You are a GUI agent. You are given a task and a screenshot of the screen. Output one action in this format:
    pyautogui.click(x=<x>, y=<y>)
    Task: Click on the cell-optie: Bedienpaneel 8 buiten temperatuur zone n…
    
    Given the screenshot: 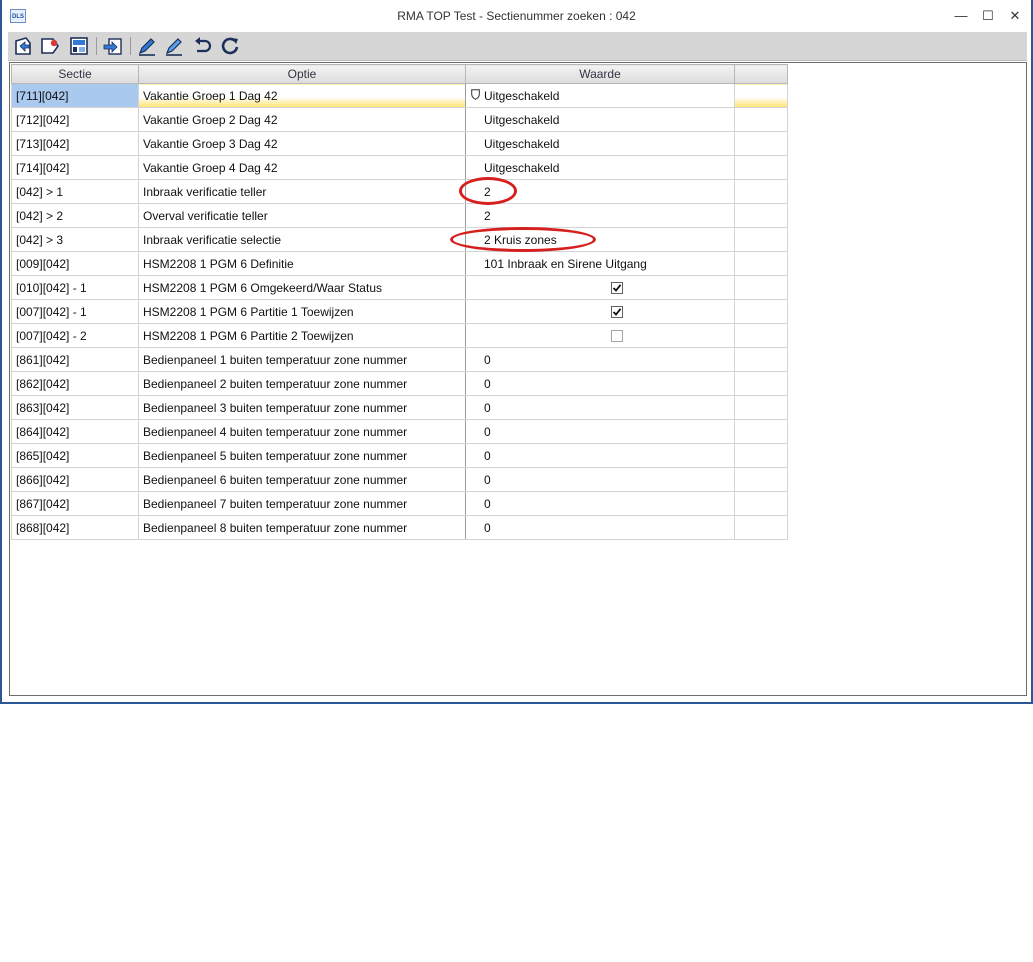 What is the action you would take?
    pyautogui.click(x=302, y=527)
    